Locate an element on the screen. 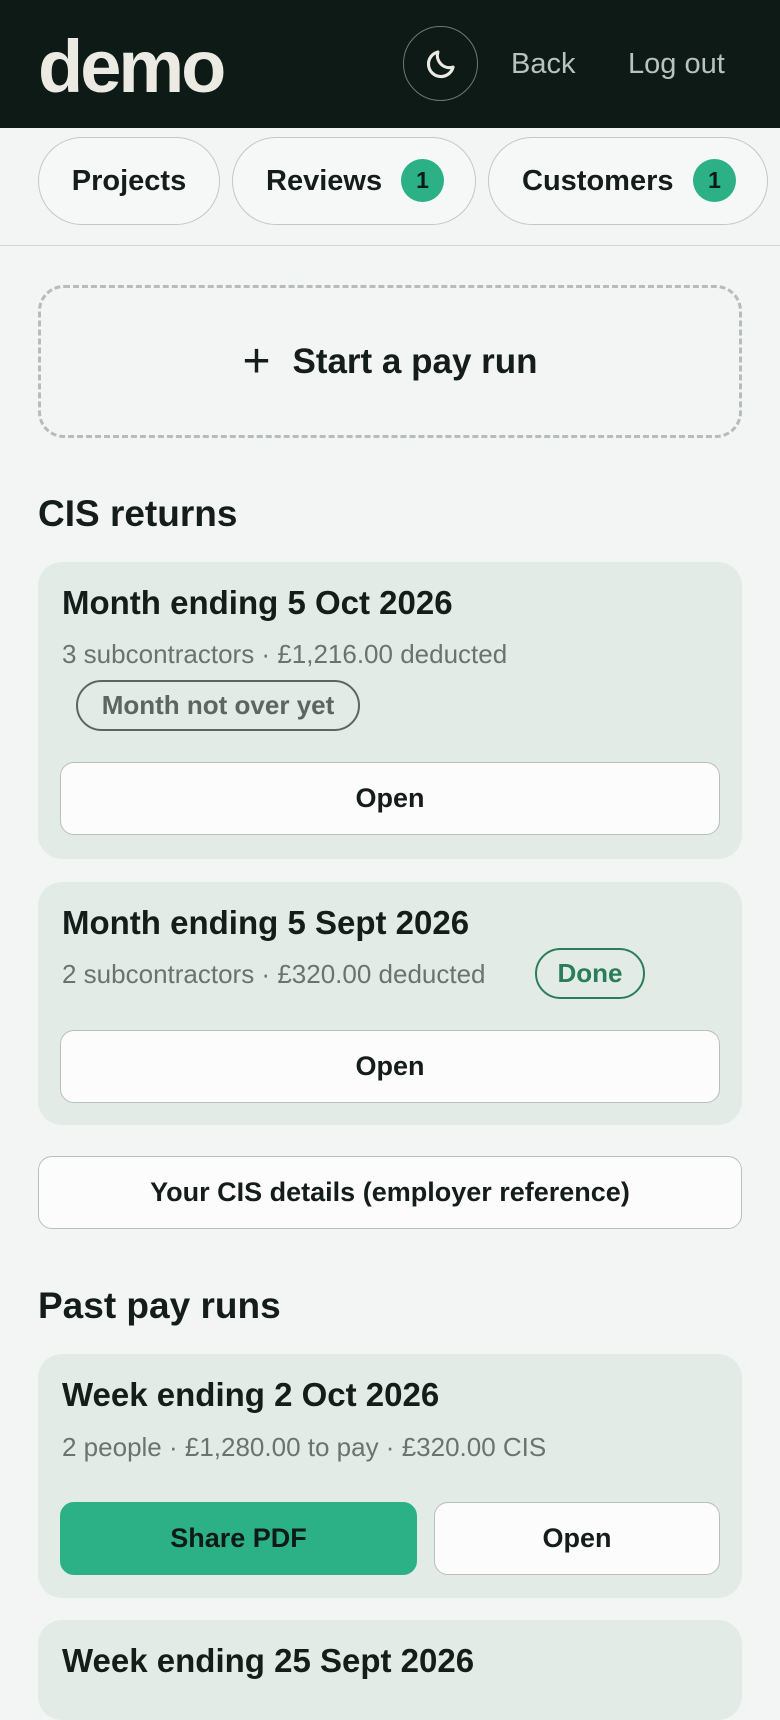 This screenshot has height=1720, width=780. plus-icon: + is located at coordinates (256, 361).